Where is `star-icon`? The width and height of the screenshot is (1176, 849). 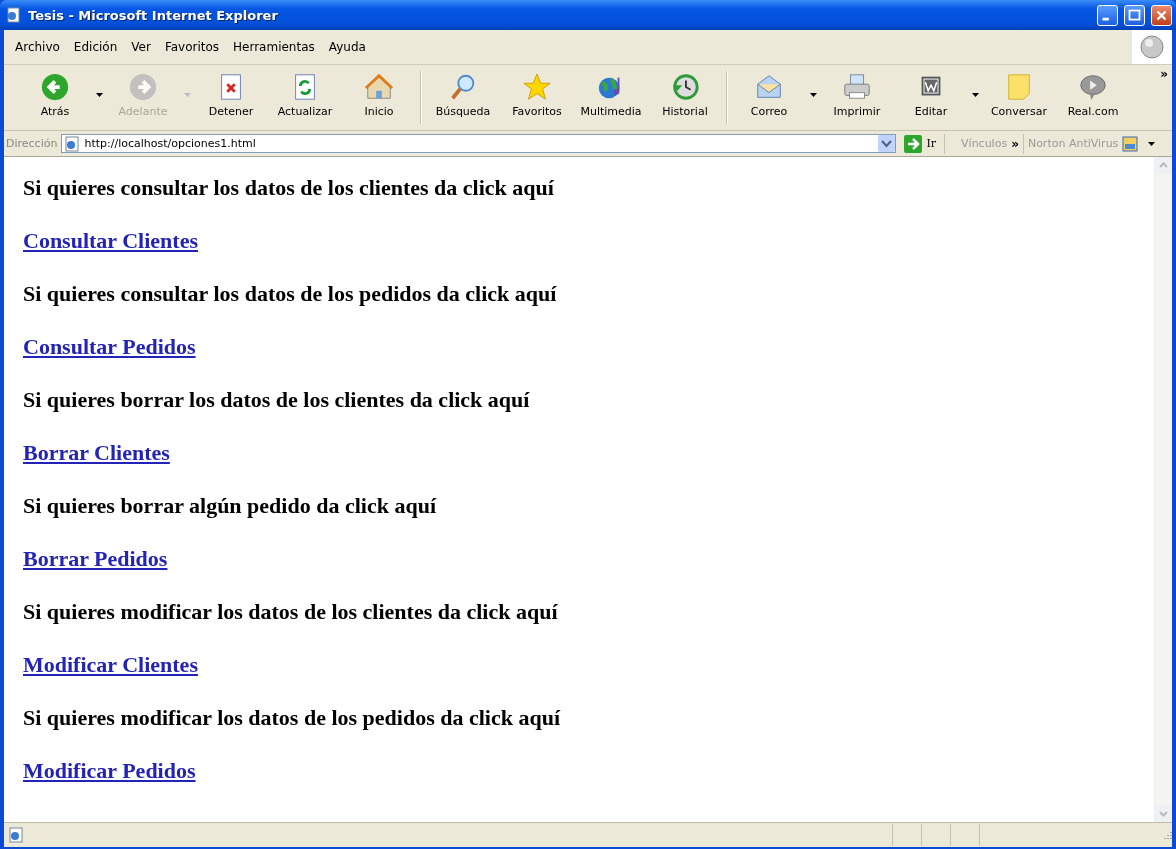 star-icon is located at coordinates (537, 87).